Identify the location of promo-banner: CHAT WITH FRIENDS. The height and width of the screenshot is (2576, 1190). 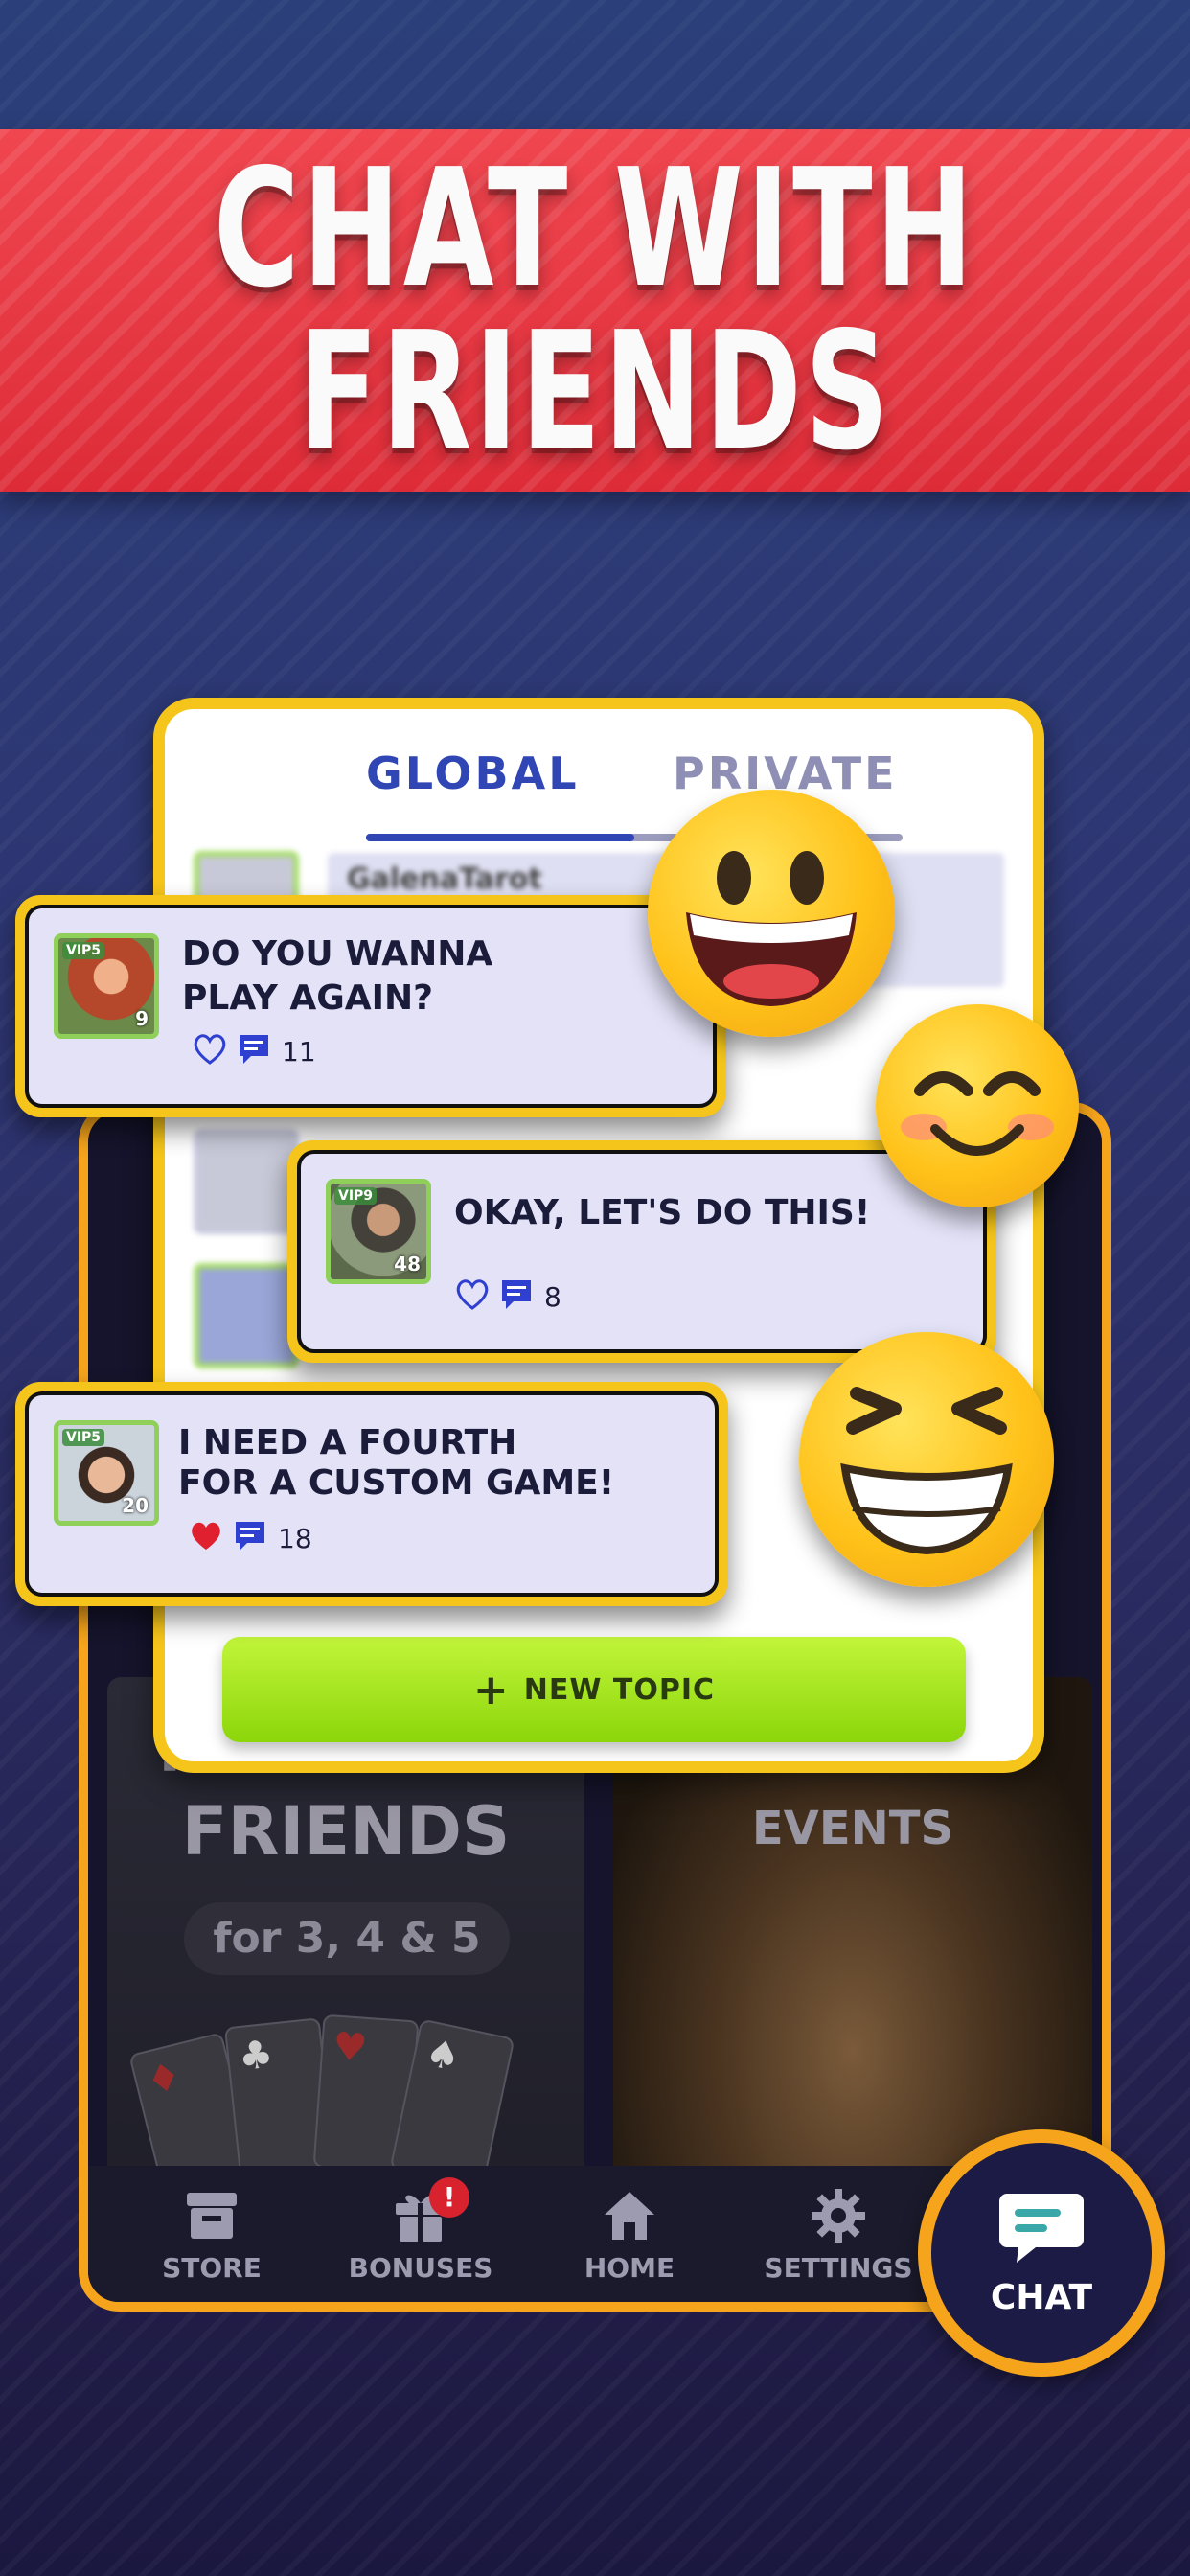
(595, 310).